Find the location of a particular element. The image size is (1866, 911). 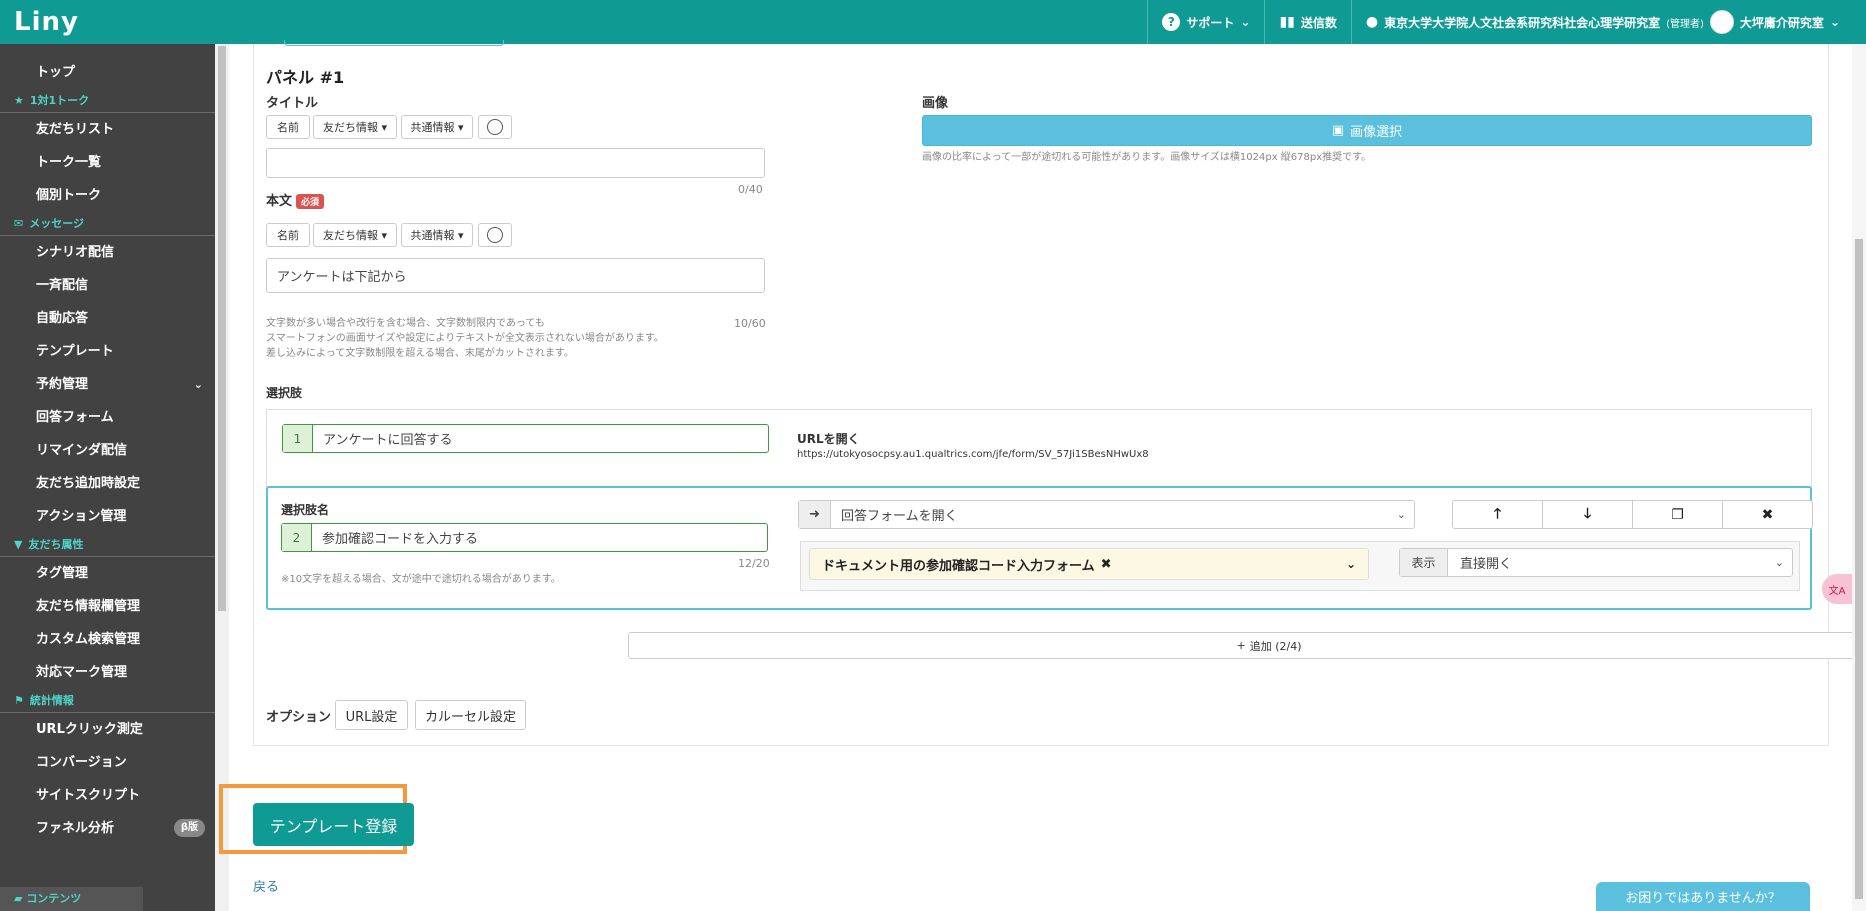

sidebar-item-action-mgmt: アクション管理 is located at coordinates (107, 516).